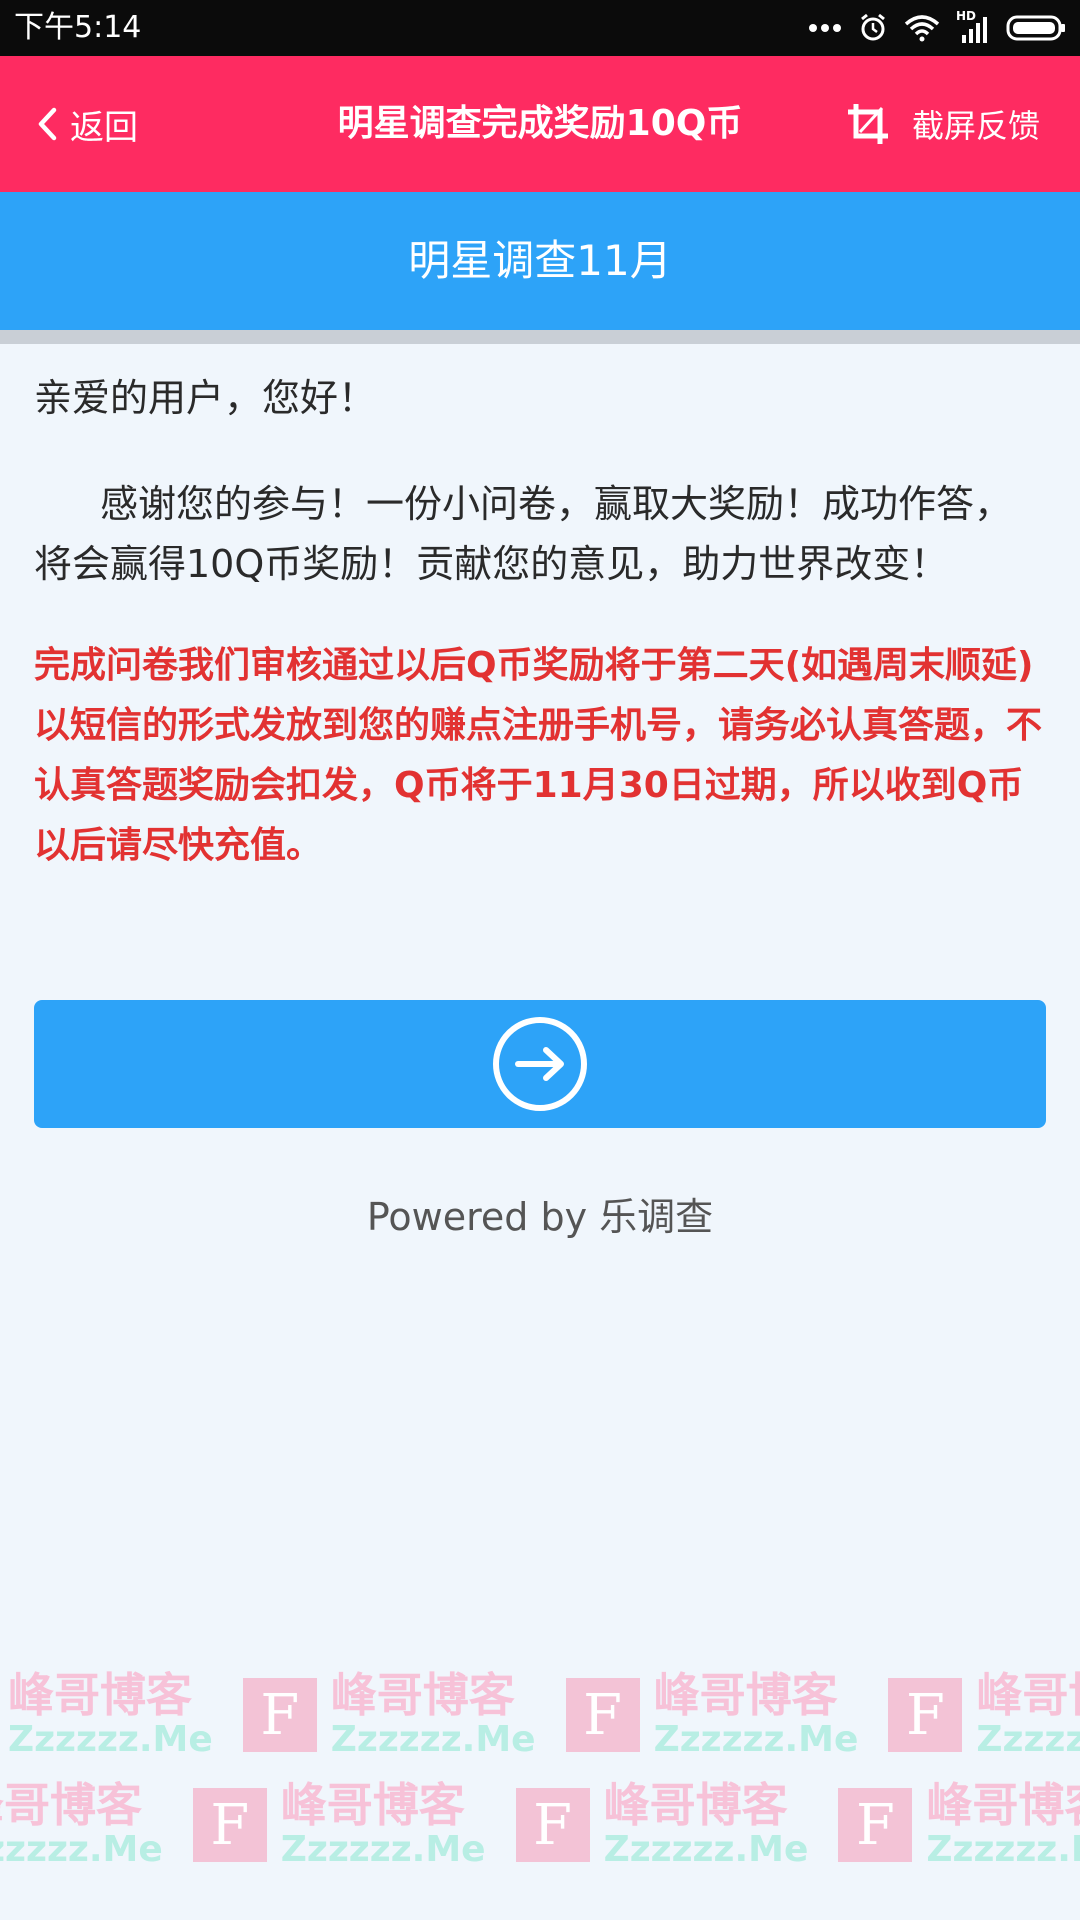  I want to click on survey-title: 明星调查11月, so click(540, 261).